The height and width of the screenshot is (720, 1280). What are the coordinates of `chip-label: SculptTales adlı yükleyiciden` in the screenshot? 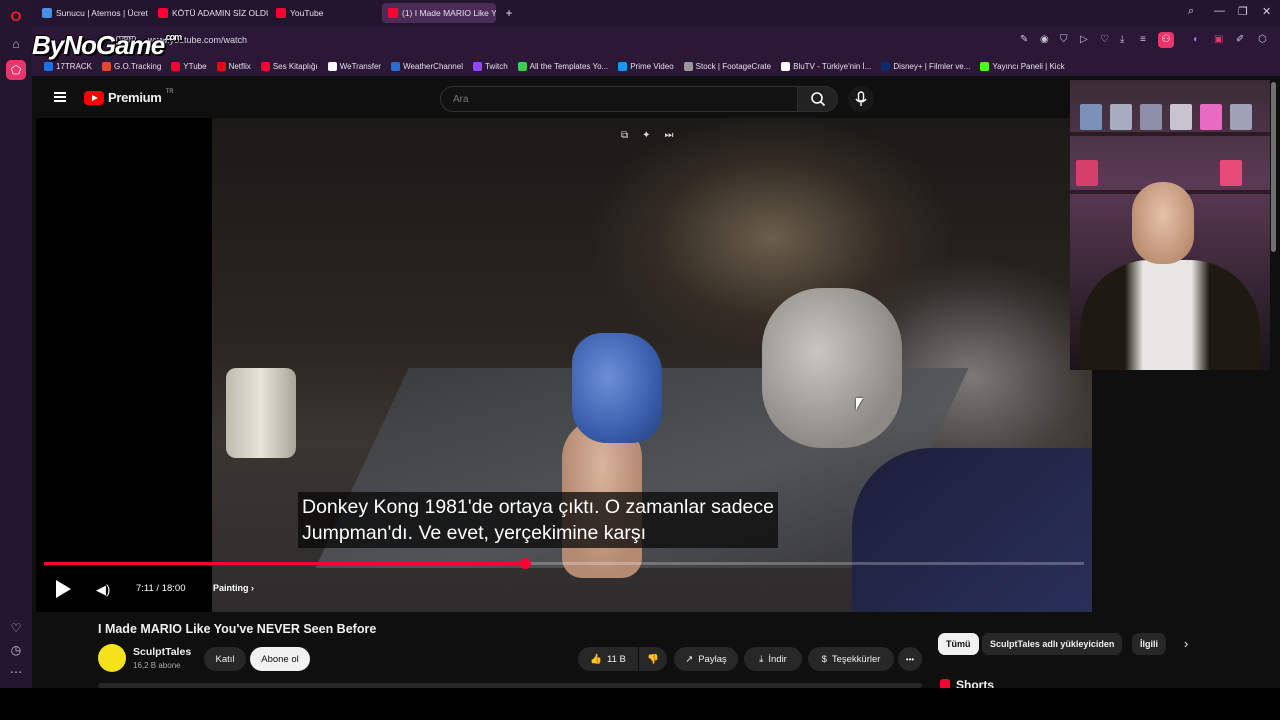 It's located at (1052, 644).